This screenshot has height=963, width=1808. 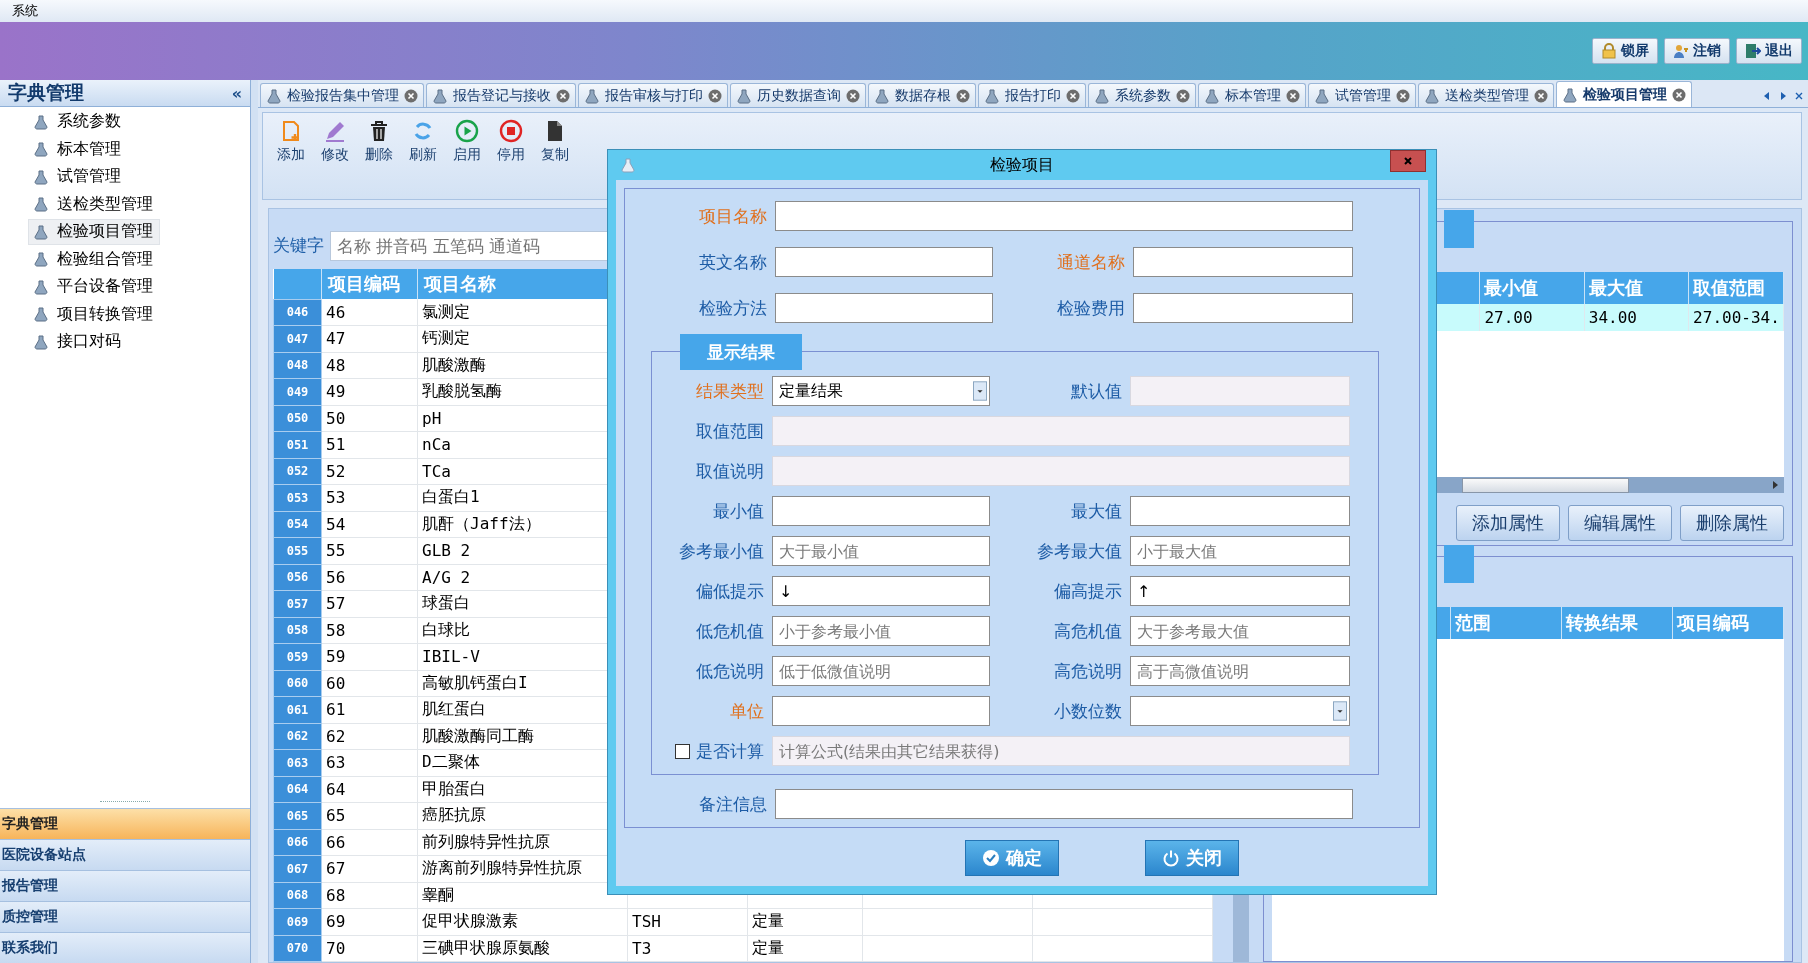 What do you see at coordinates (236, 93) in the screenshot?
I see `collapse-button: «` at bounding box center [236, 93].